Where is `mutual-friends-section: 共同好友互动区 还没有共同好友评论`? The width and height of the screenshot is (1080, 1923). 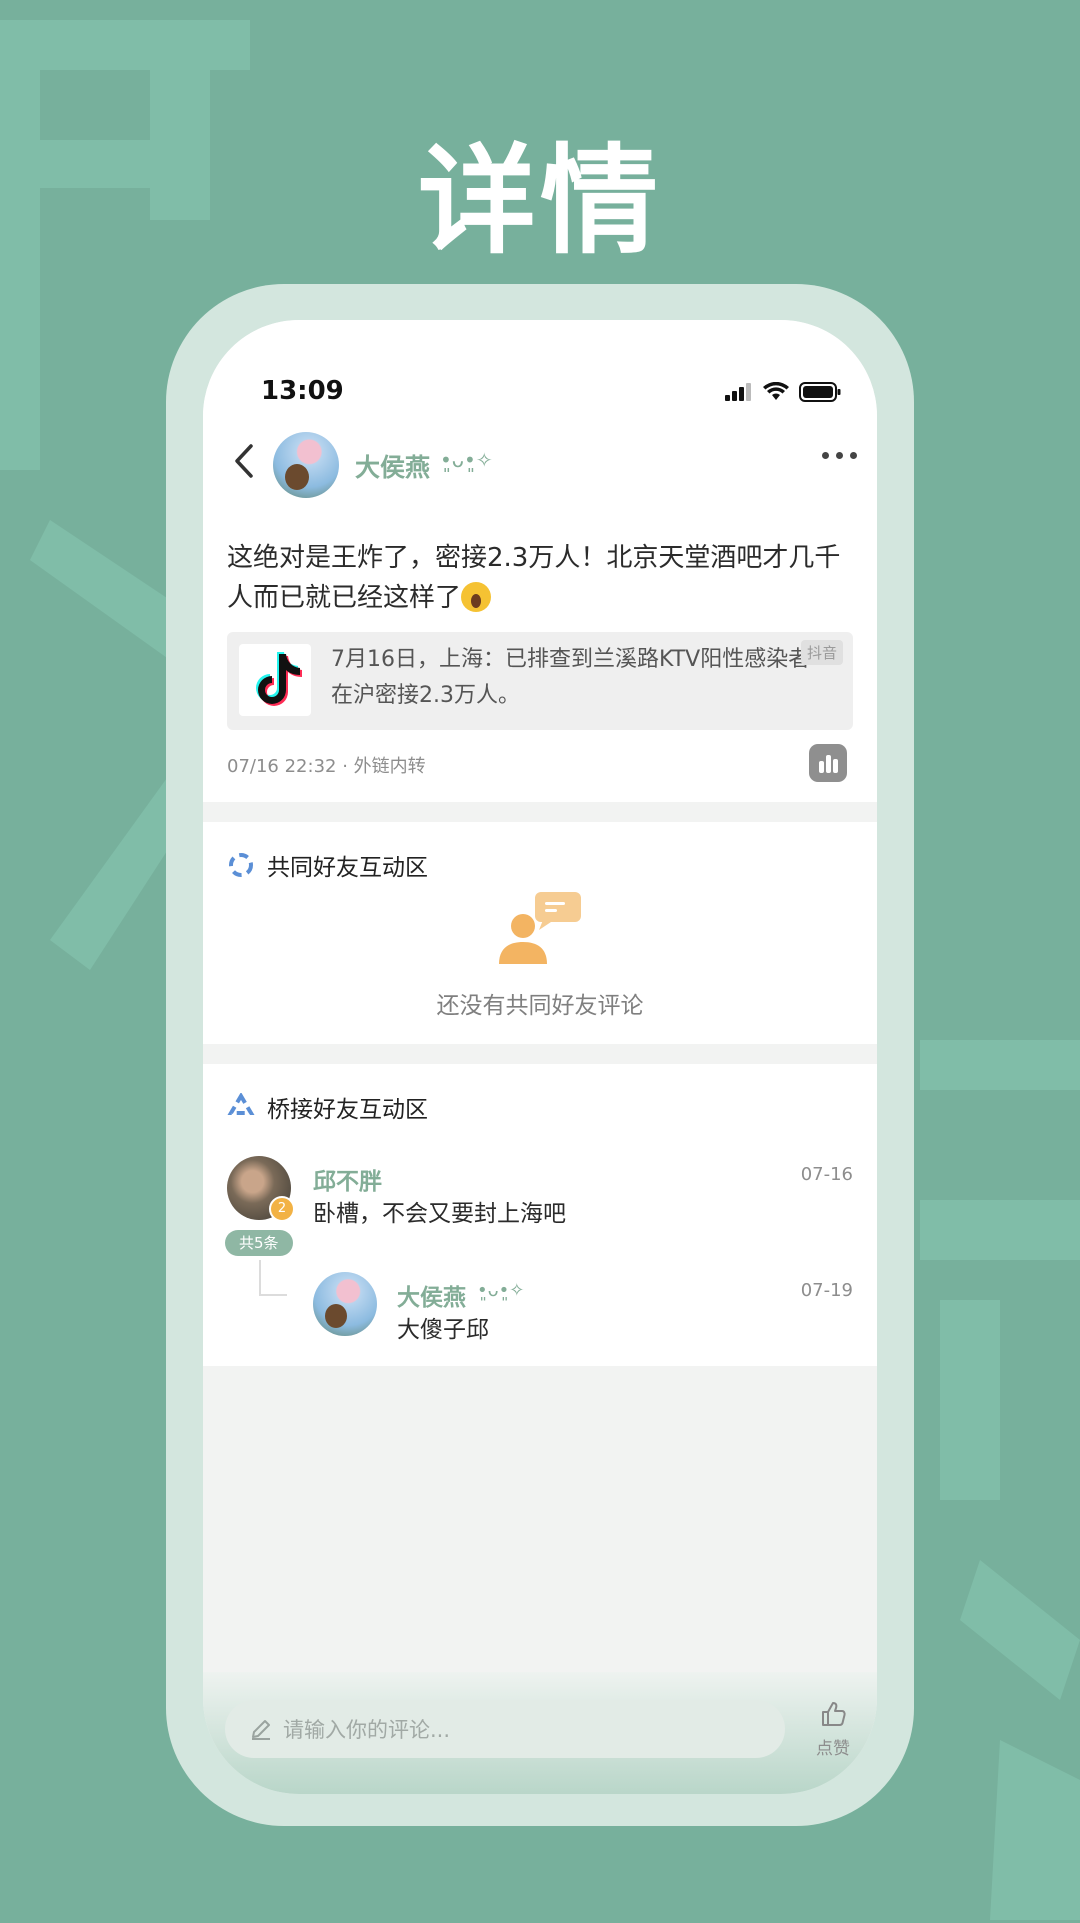 mutual-friends-section: 共同好友互动区 还没有共同好友评论 is located at coordinates (540, 933).